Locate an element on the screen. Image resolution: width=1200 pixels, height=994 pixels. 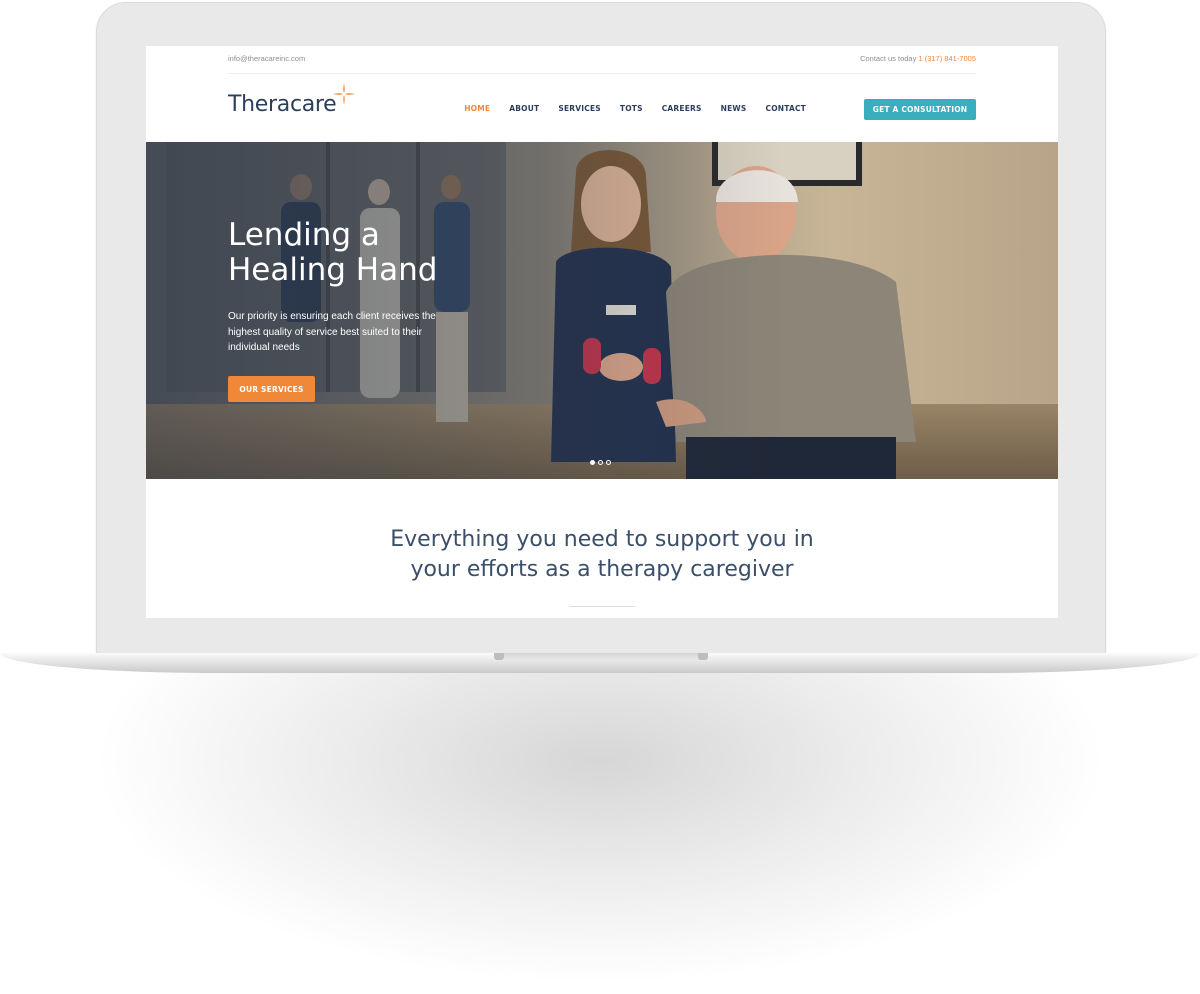
phone-link: 1 (317) 841-7005 is located at coordinates (947, 58).